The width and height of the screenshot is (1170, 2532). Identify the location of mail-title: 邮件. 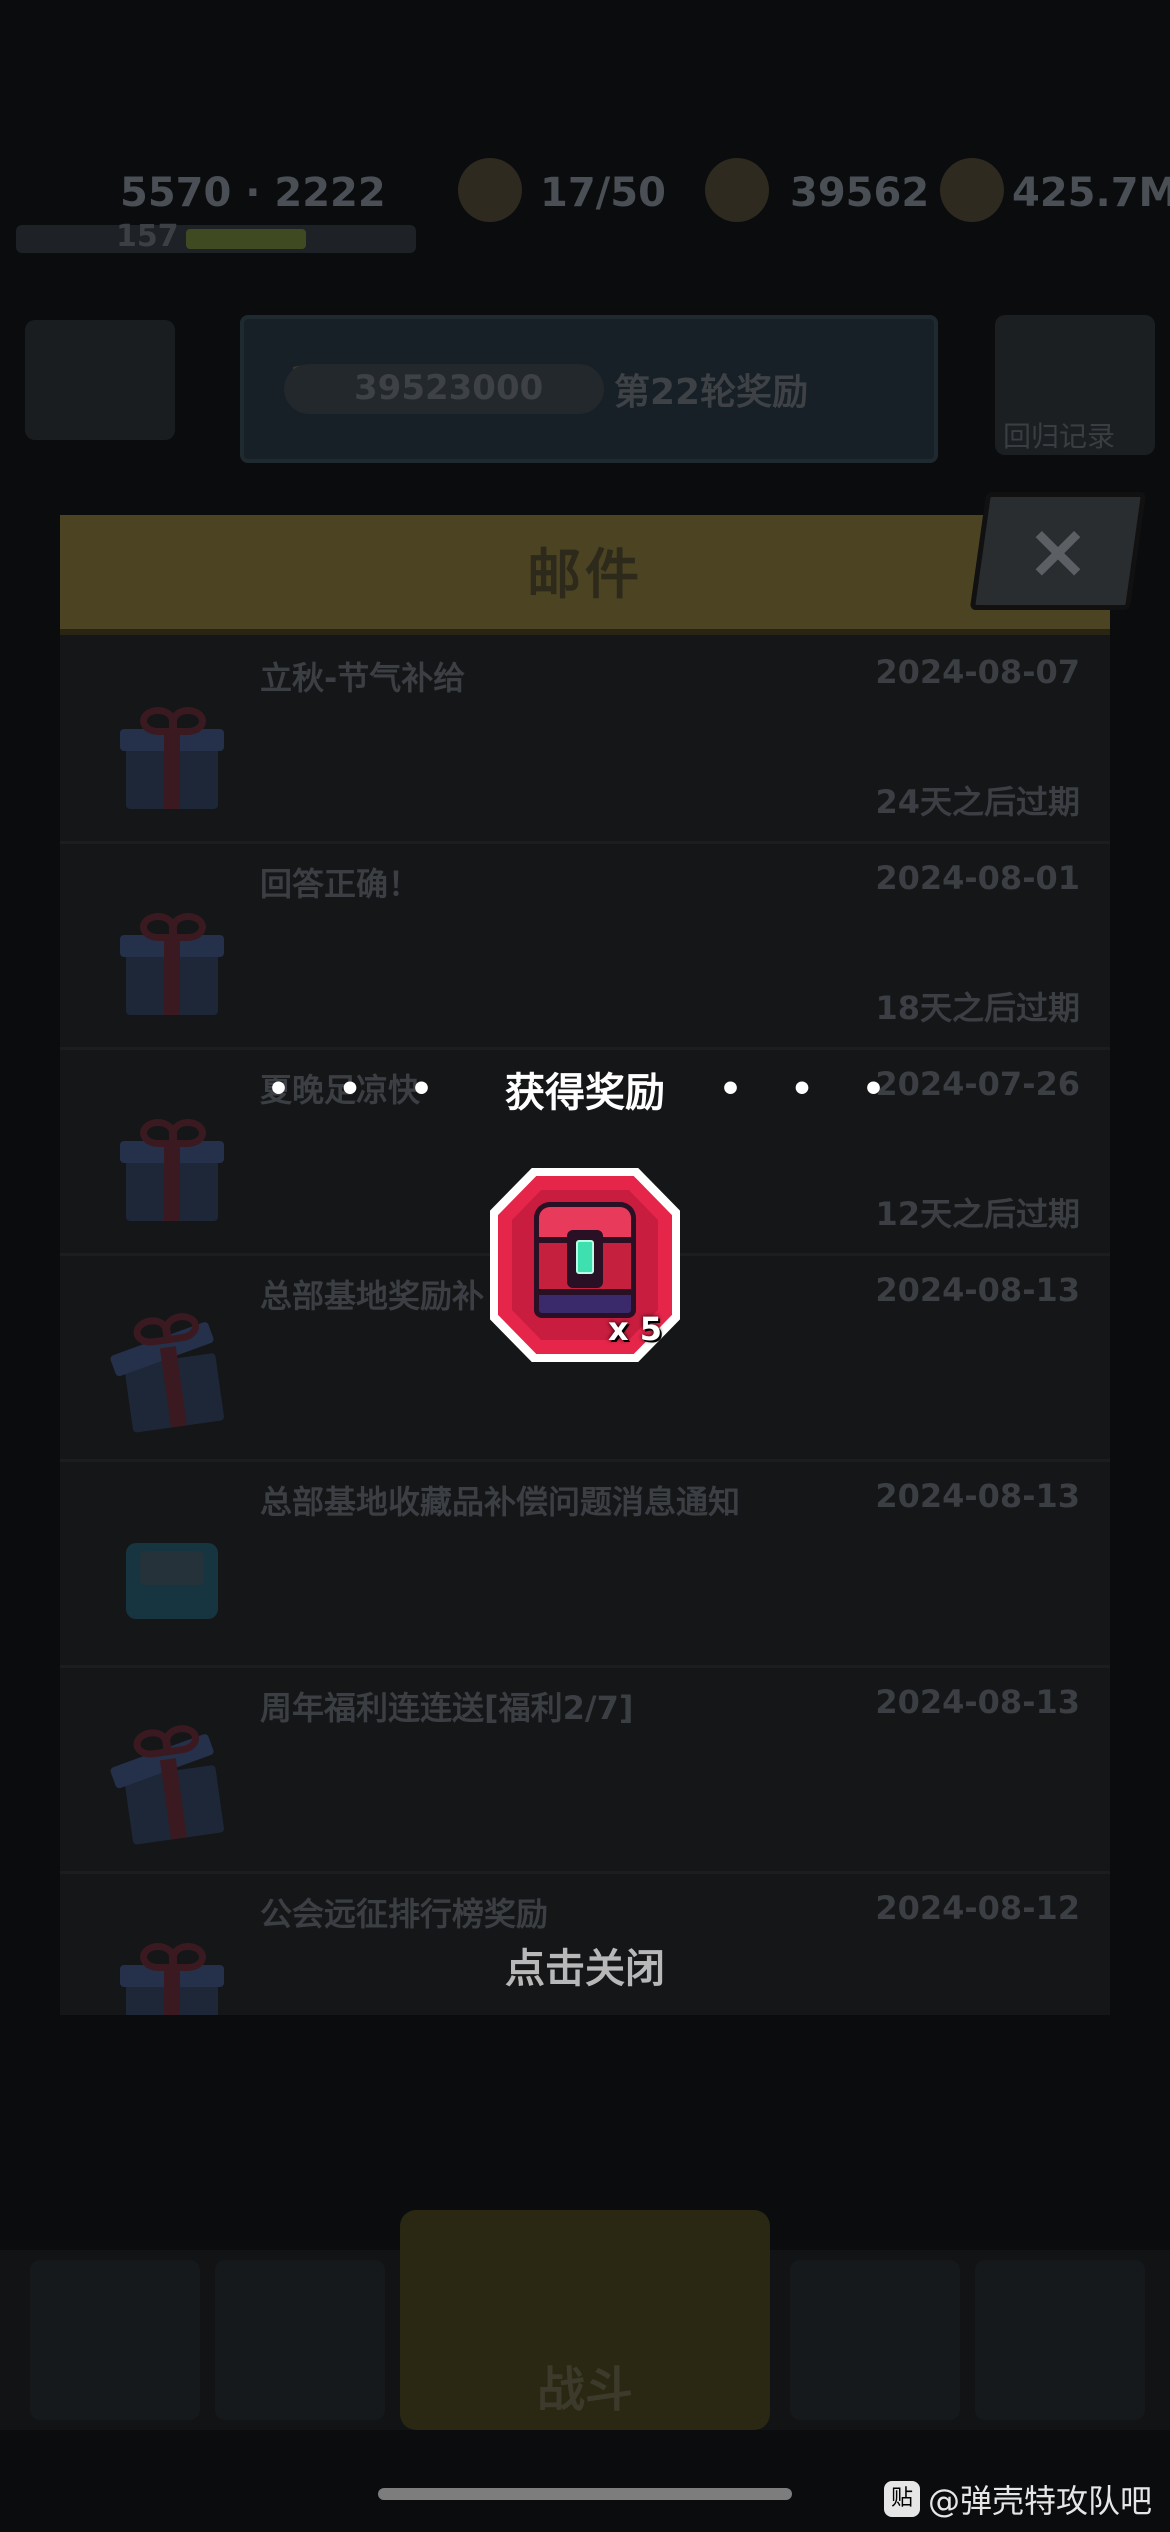
(585, 574).